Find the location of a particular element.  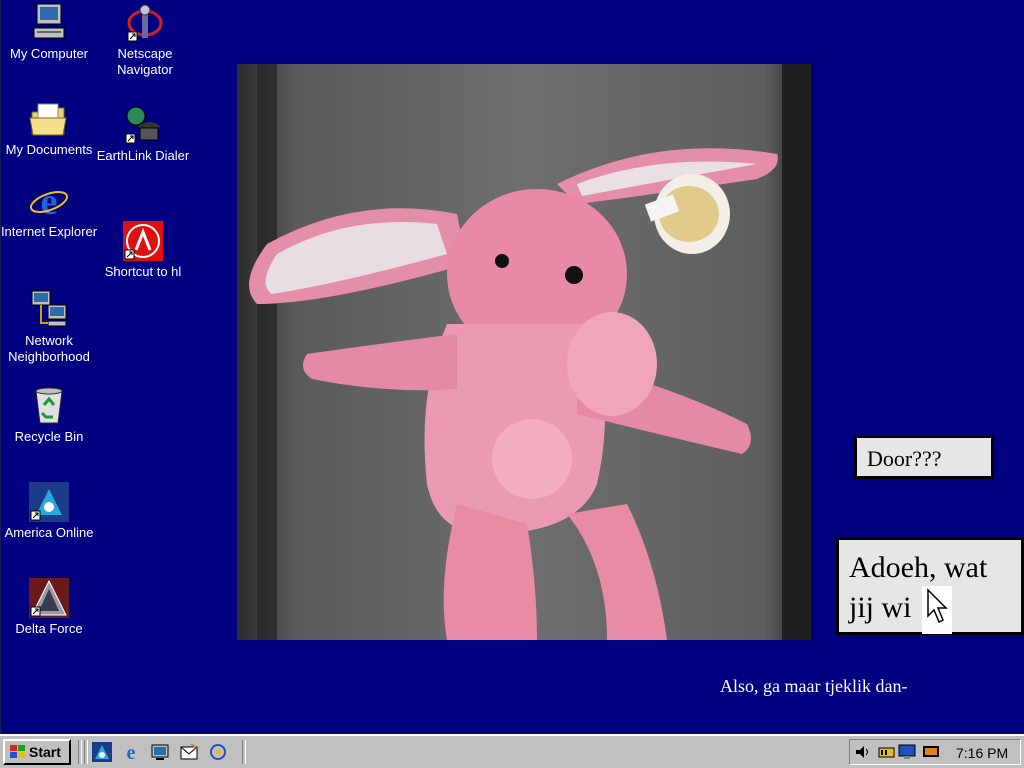

windows-logo-icon is located at coordinates (17, 751).